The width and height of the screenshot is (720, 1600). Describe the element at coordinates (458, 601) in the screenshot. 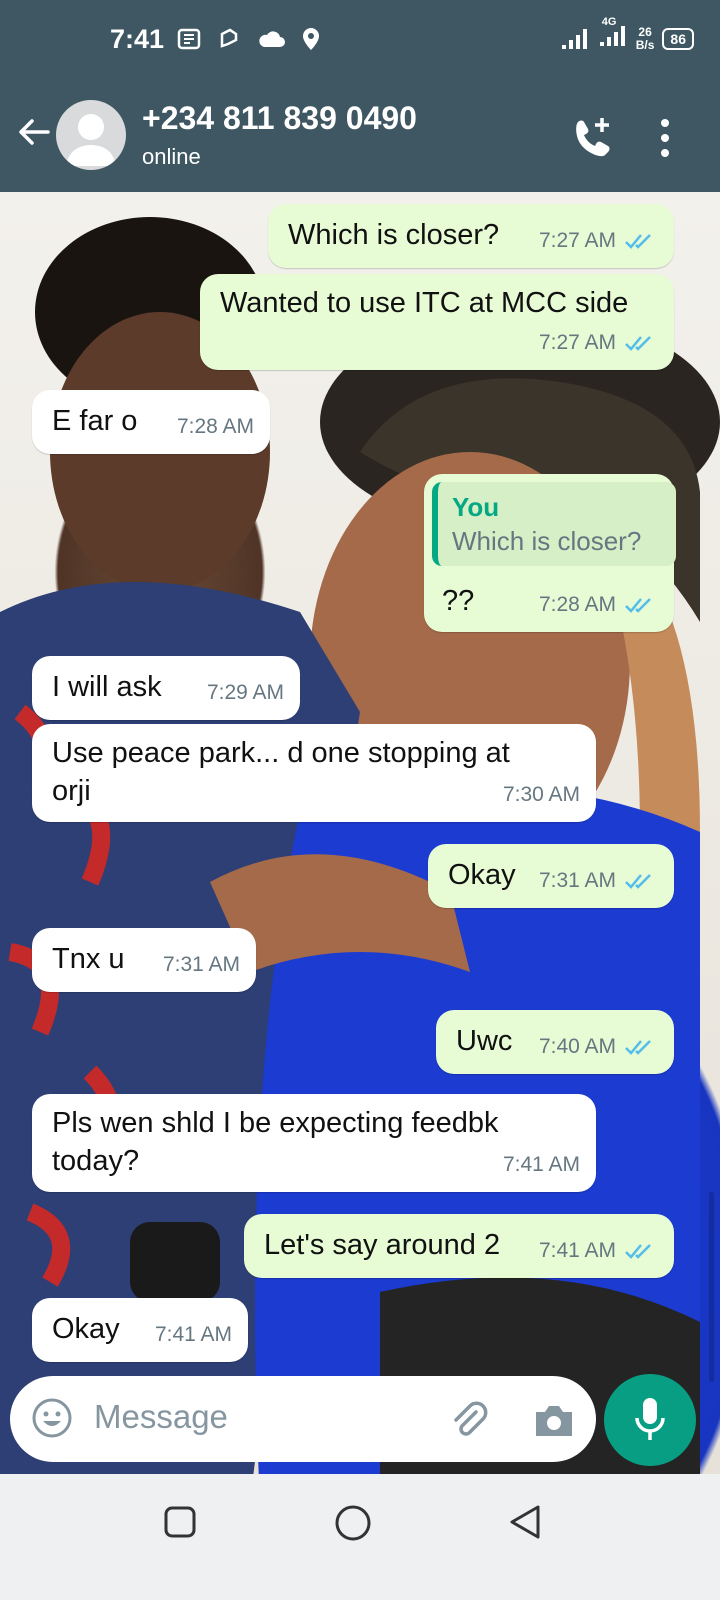

I see `message-text: ??` at that location.